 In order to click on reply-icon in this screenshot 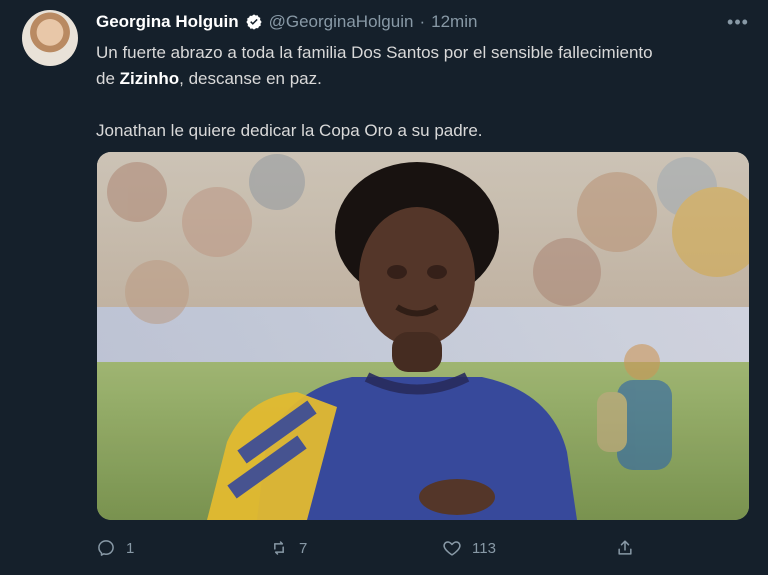, I will do `click(106, 548)`.